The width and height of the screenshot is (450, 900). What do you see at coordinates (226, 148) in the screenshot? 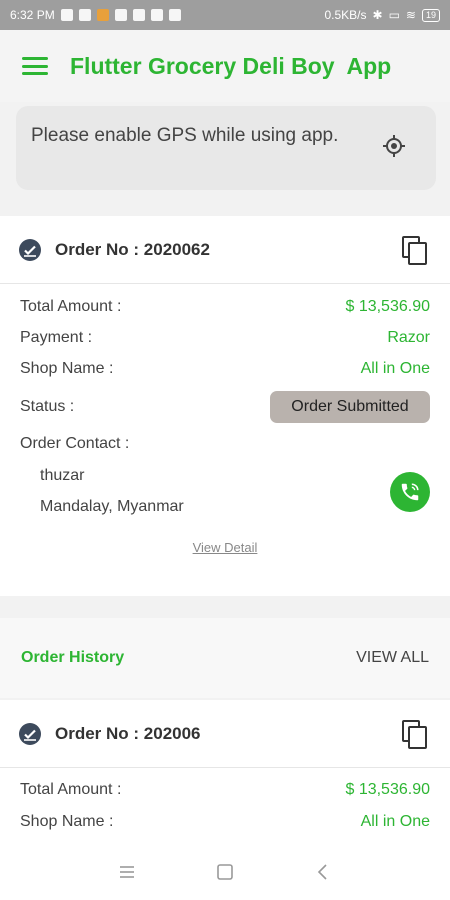
I see `gps-notice: Please enable GPS while using app.` at bounding box center [226, 148].